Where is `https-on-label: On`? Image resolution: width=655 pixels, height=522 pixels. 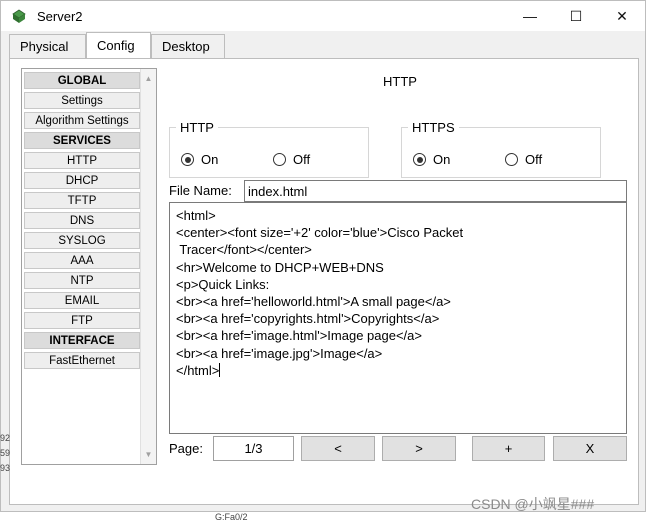 https-on-label: On is located at coordinates (442, 159).